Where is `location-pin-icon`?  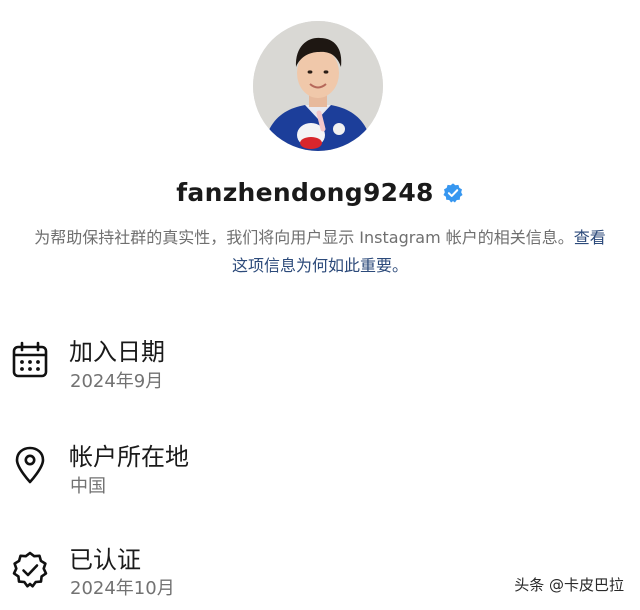 location-pin-icon is located at coordinates (30, 465).